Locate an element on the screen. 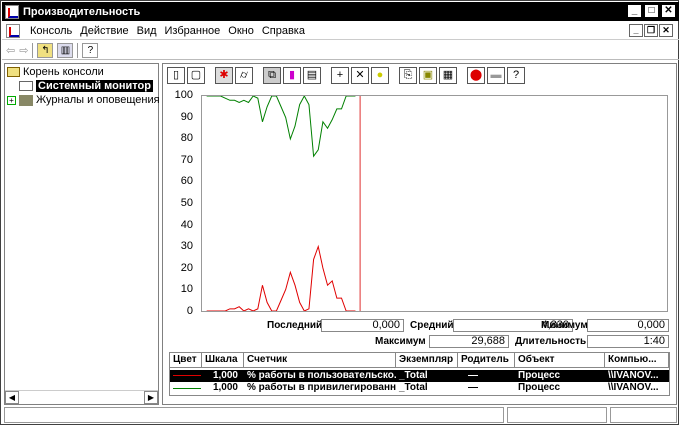 This screenshot has height=425, width=679. view-current-activity-icon: ✱ is located at coordinates (224, 75).